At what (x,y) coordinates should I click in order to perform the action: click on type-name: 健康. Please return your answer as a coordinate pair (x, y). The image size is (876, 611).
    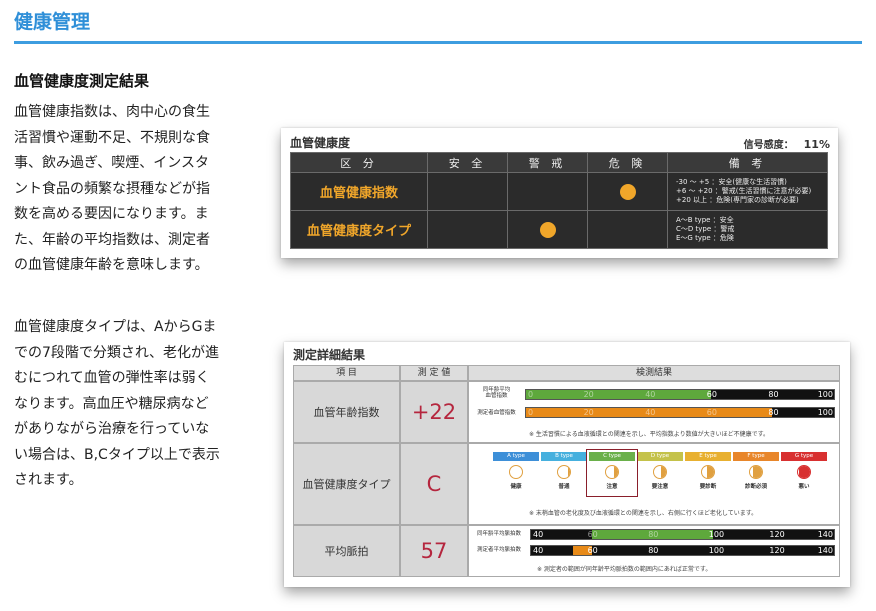
    Looking at the image, I should click on (516, 487).